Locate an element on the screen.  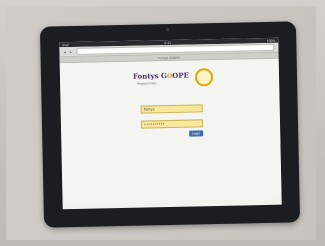
logo-subtitle: Hogescholen is located at coordinates (147, 83).